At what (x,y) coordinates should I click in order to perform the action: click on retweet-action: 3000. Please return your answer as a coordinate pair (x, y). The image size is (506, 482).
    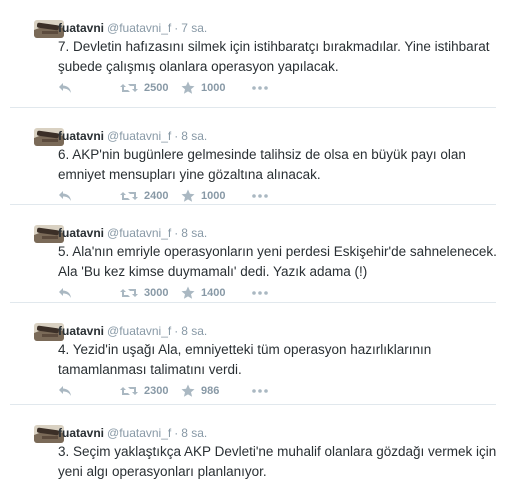
    Looking at the image, I should click on (144, 293).